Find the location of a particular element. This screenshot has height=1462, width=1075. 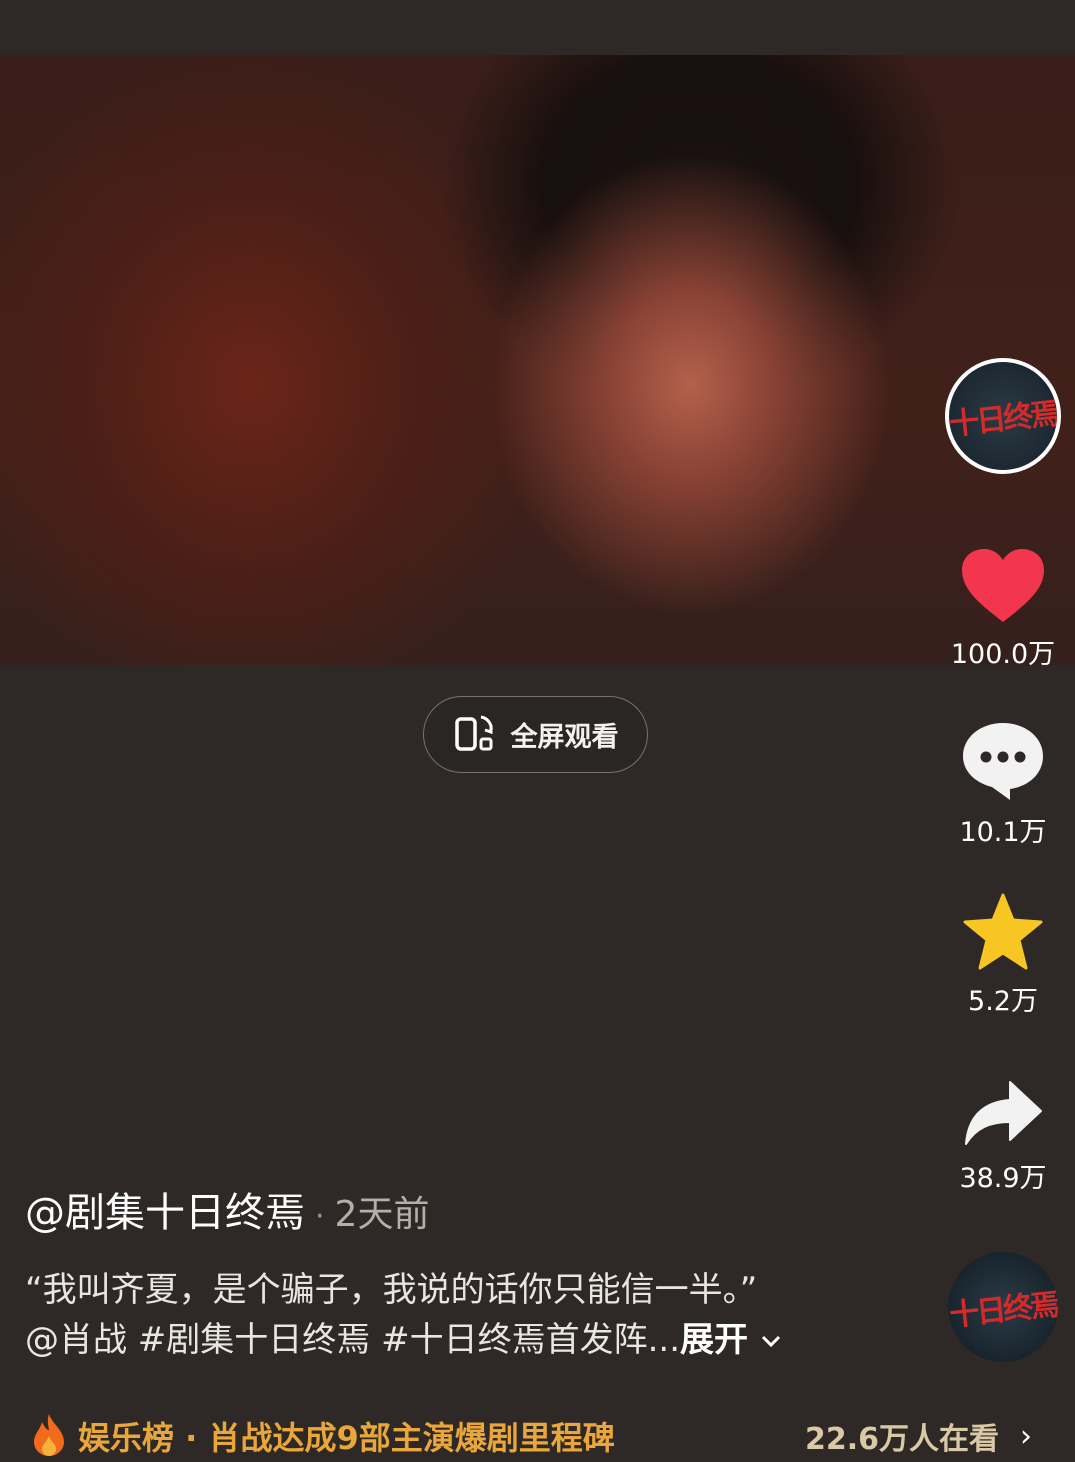

comment-bubble-icon is located at coordinates (1003, 764).